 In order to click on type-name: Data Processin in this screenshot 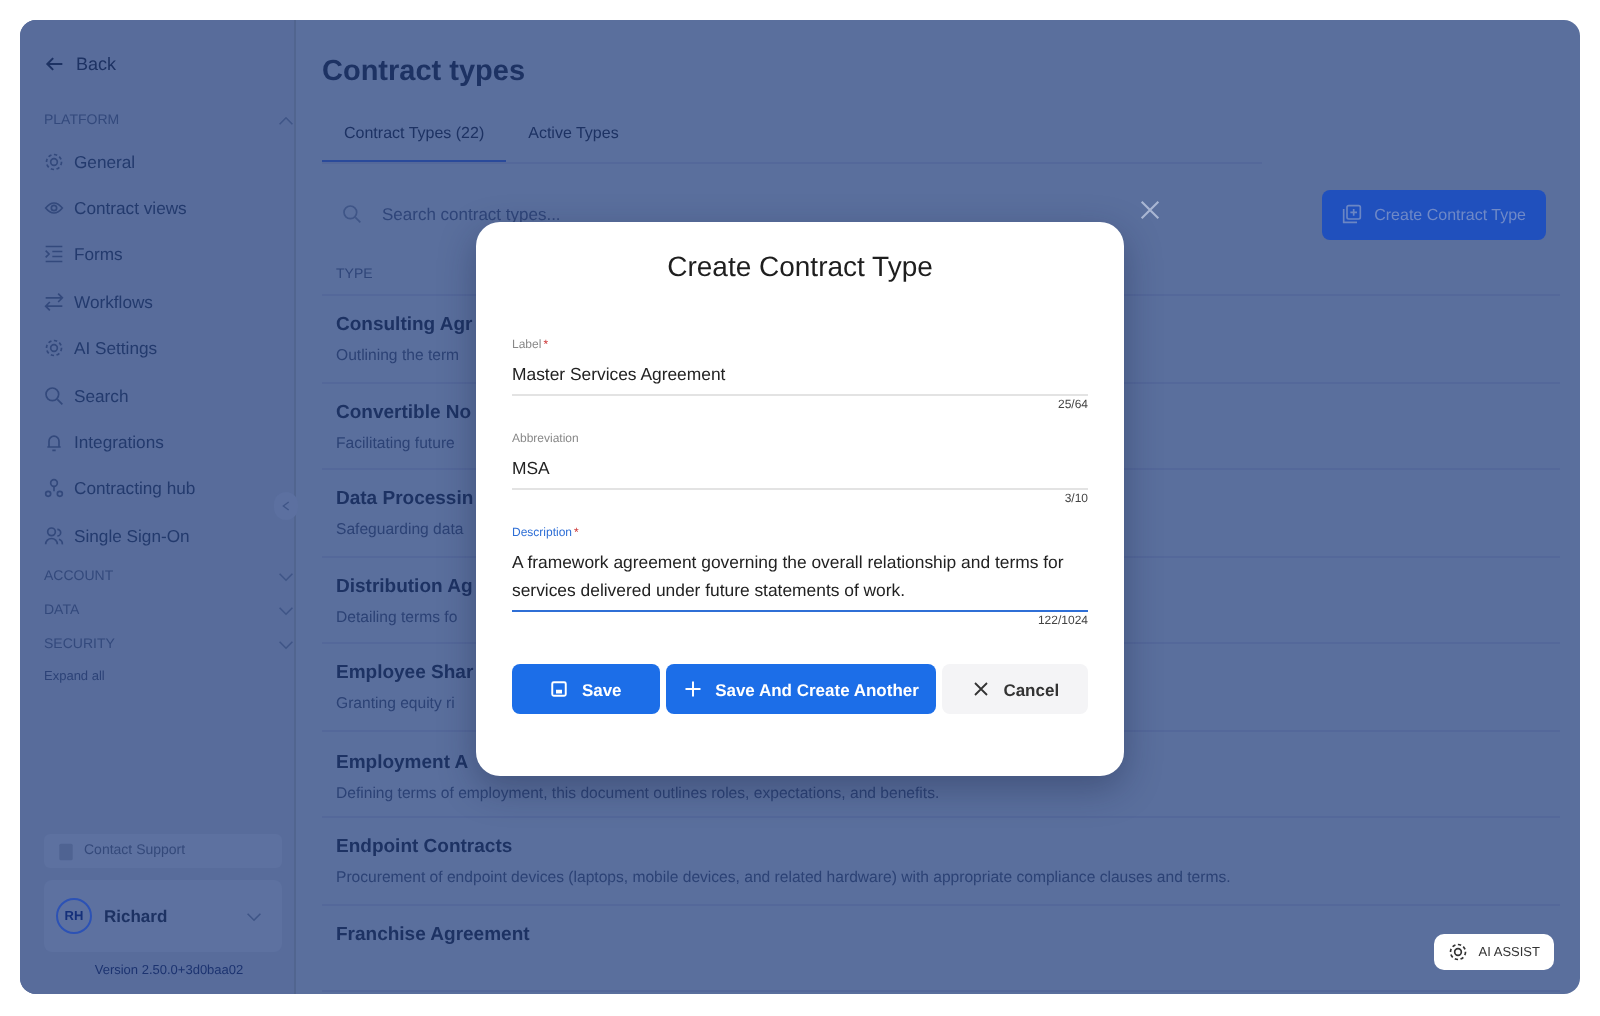, I will do `click(405, 499)`.